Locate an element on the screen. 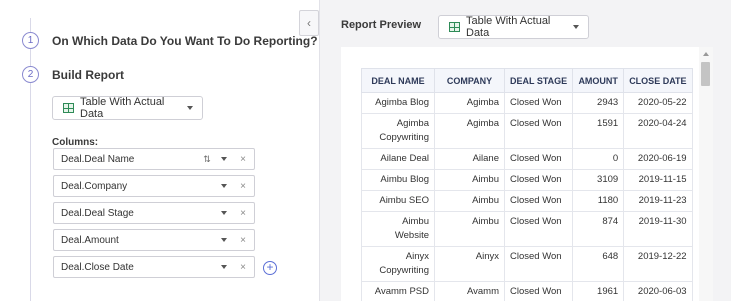 The width and height of the screenshot is (731, 301). cell-deal-name: Aimbu Blog is located at coordinates (398, 180).